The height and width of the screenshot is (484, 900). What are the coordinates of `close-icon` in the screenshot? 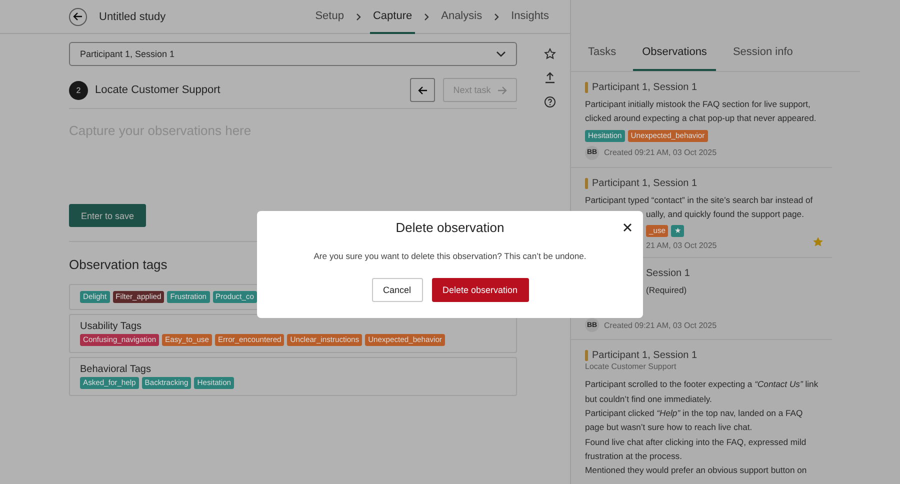 It's located at (627, 227).